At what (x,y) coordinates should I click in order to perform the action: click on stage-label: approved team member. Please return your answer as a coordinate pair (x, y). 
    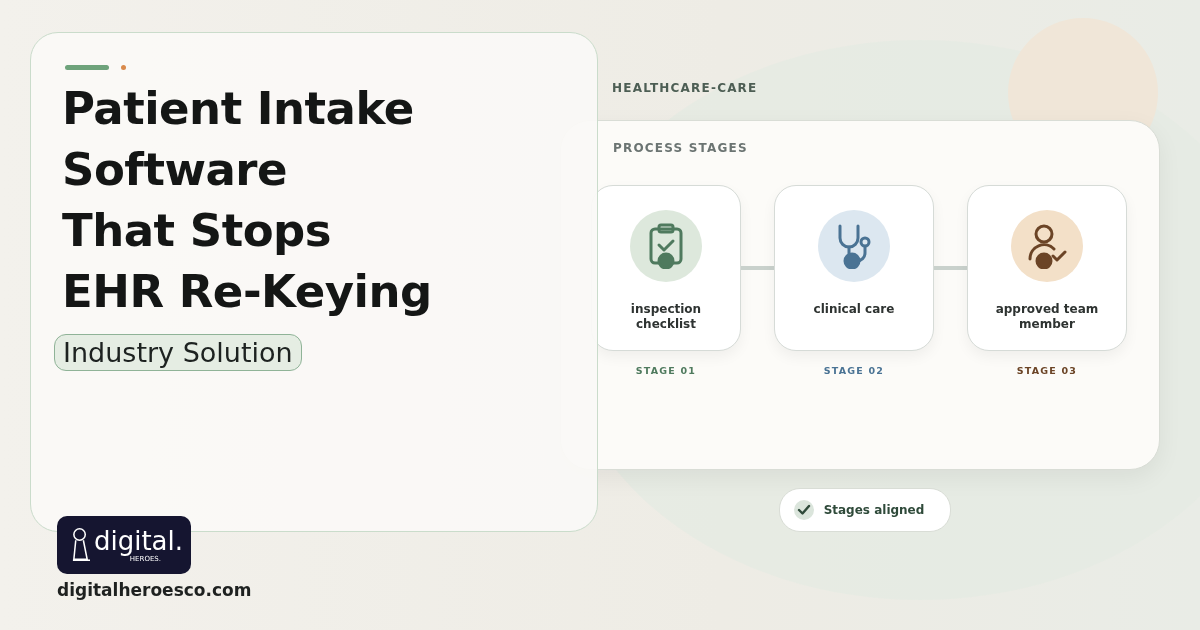
    Looking at the image, I should click on (1047, 317).